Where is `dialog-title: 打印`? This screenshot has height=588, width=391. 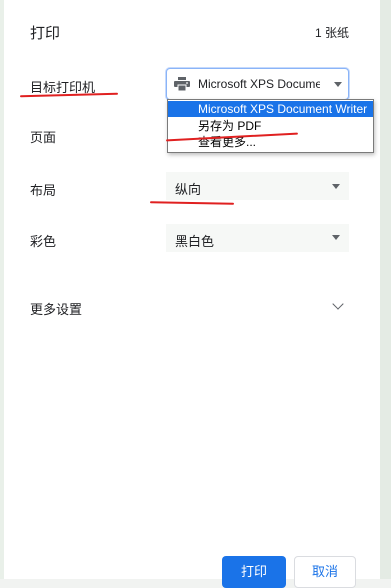 dialog-title: 打印 is located at coordinates (45, 33).